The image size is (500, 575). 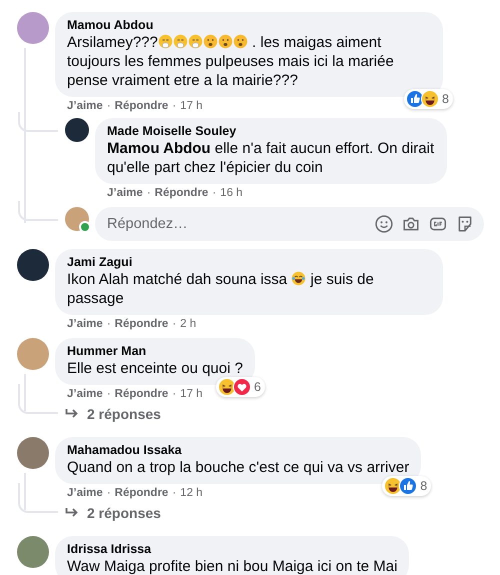 What do you see at coordinates (155, 368) in the screenshot?
I see `comment-text: Elle est enceinte ou quoi ?` at bounding box center [155, 368].